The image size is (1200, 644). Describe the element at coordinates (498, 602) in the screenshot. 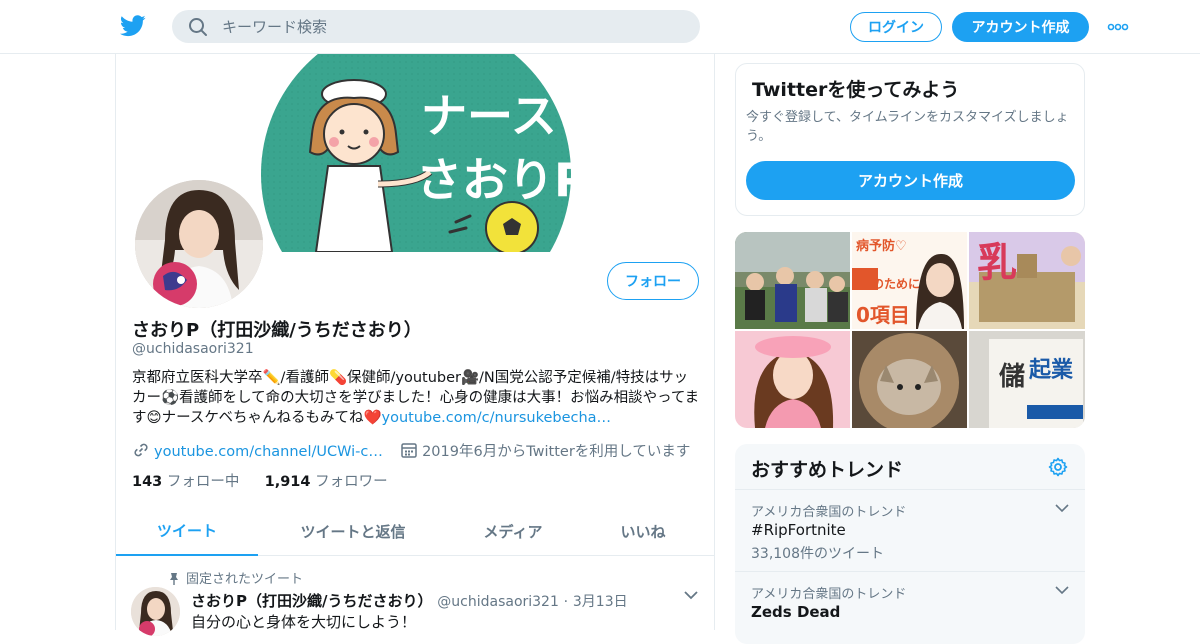

I see `tweet-author-handle: @uchidasaori321` at that location.